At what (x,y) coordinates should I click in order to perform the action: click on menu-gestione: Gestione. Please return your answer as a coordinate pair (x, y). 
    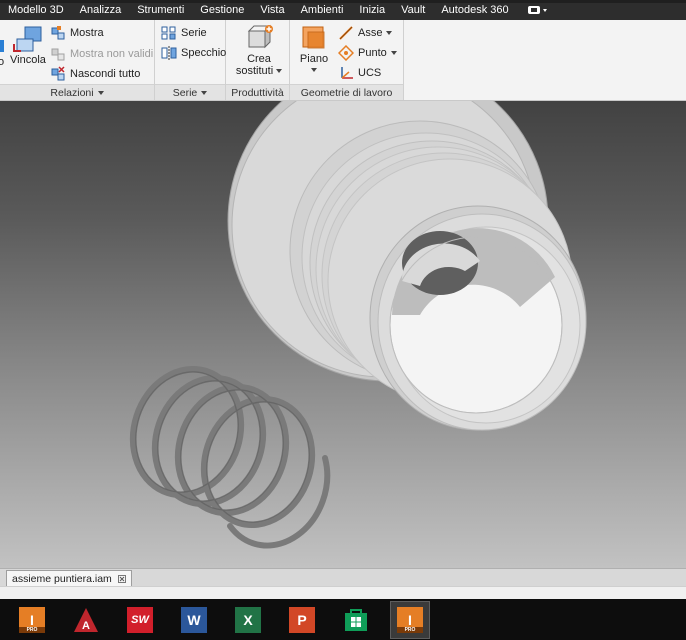
    Looking at the image, I should click on (222, 10).